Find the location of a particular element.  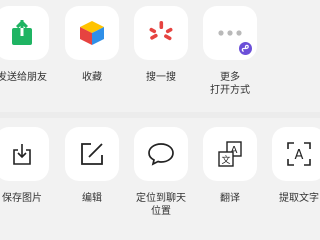

locate-chat-item: 定位到聊天 位置 is located at coordinates (161, 172).